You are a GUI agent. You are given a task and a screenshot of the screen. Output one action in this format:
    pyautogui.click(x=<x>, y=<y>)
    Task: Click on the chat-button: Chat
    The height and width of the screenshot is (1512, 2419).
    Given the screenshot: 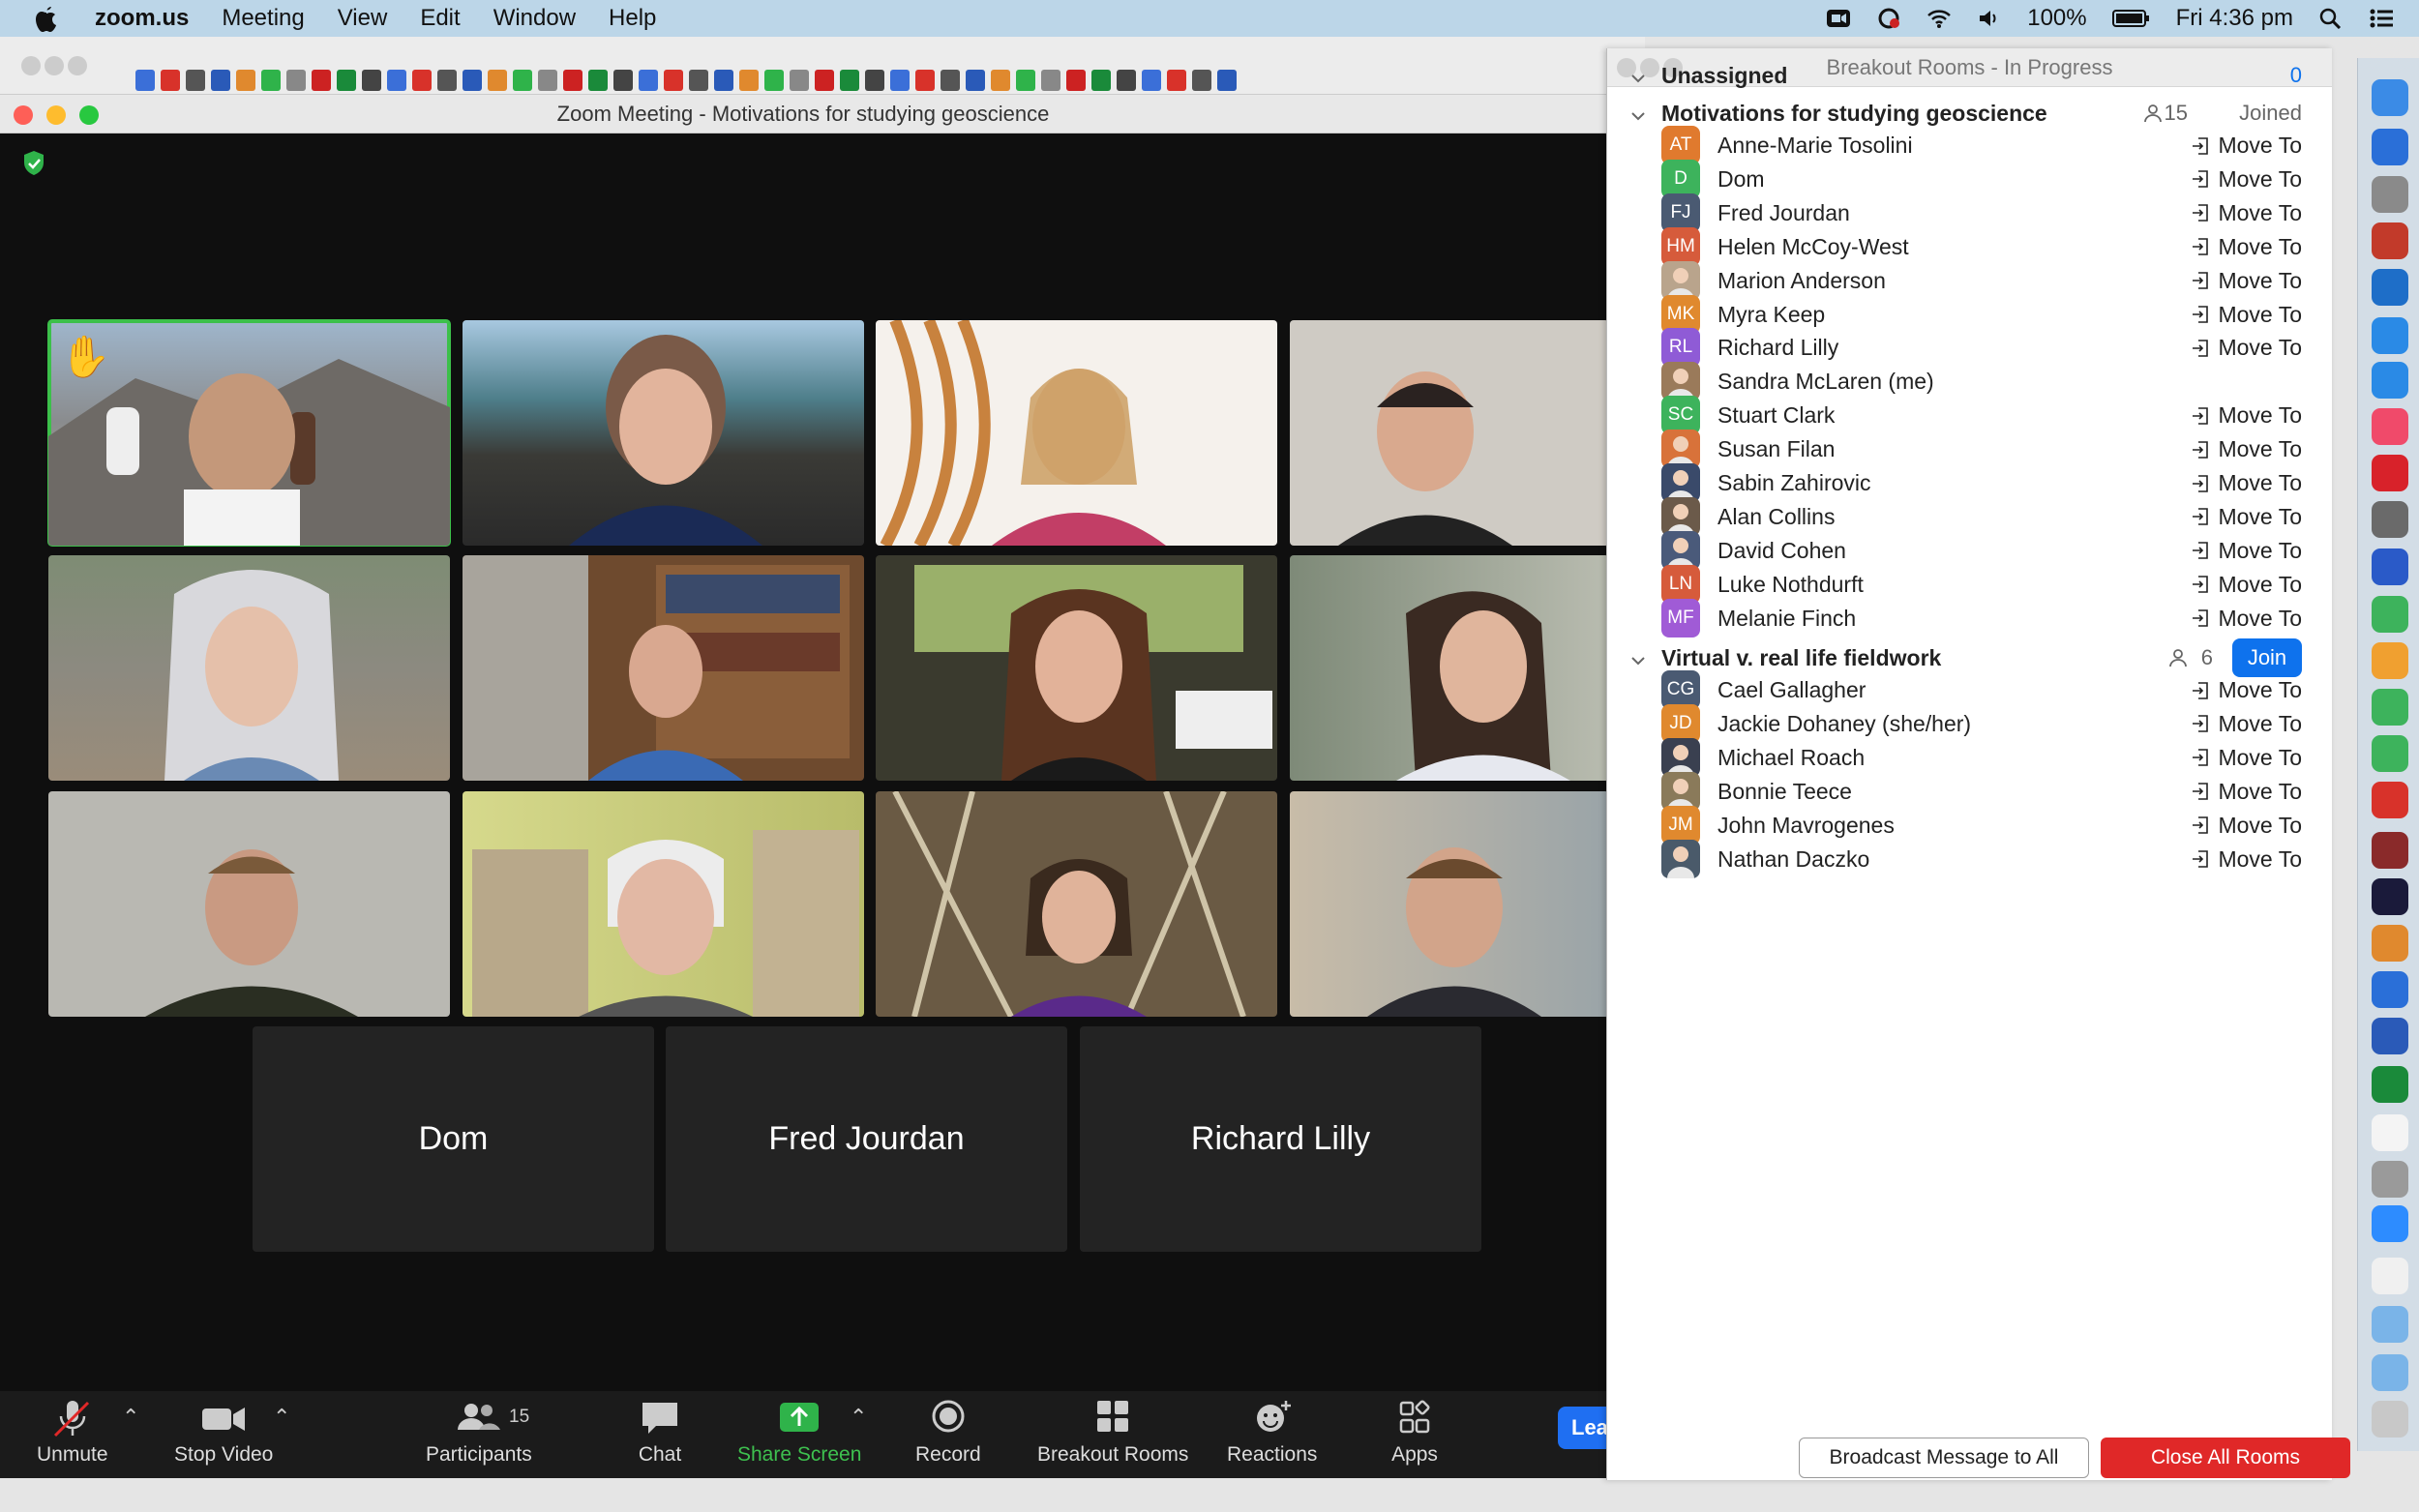 What is the action you would take?
    pyautogui.click(x=660, y=1436)
    